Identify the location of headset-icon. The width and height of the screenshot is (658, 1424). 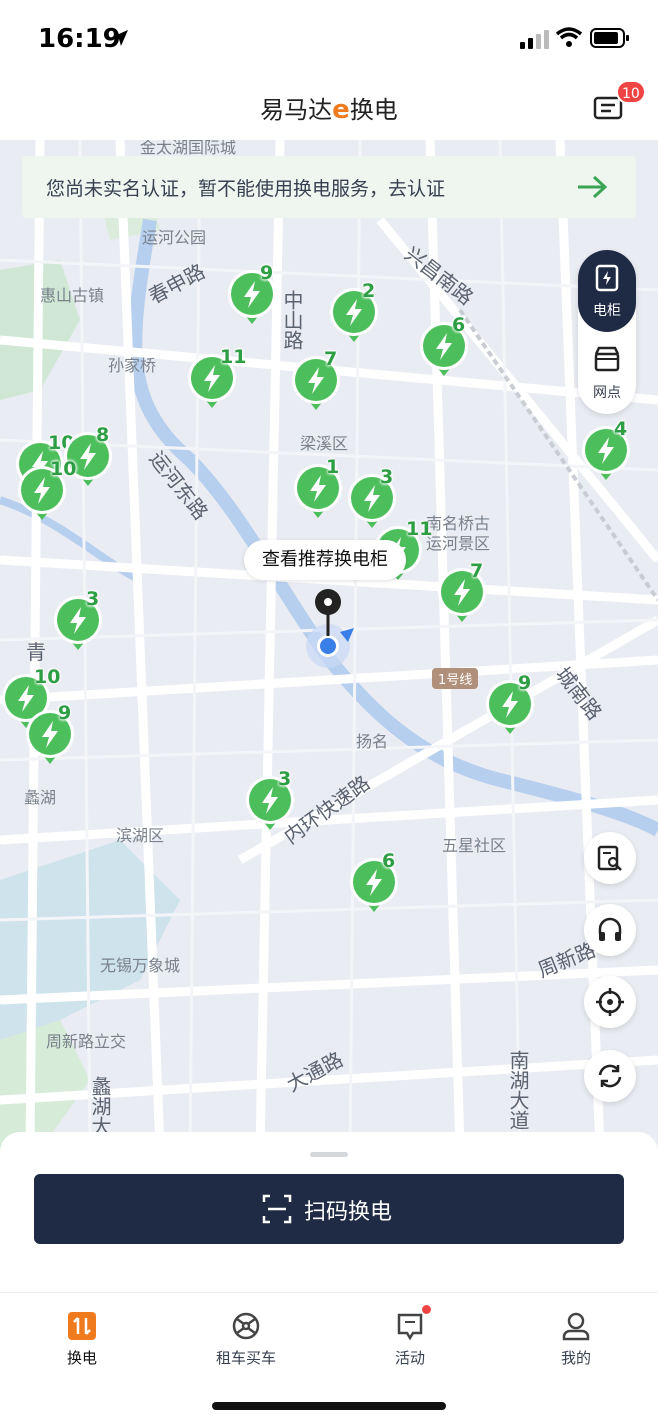
(610, 929).